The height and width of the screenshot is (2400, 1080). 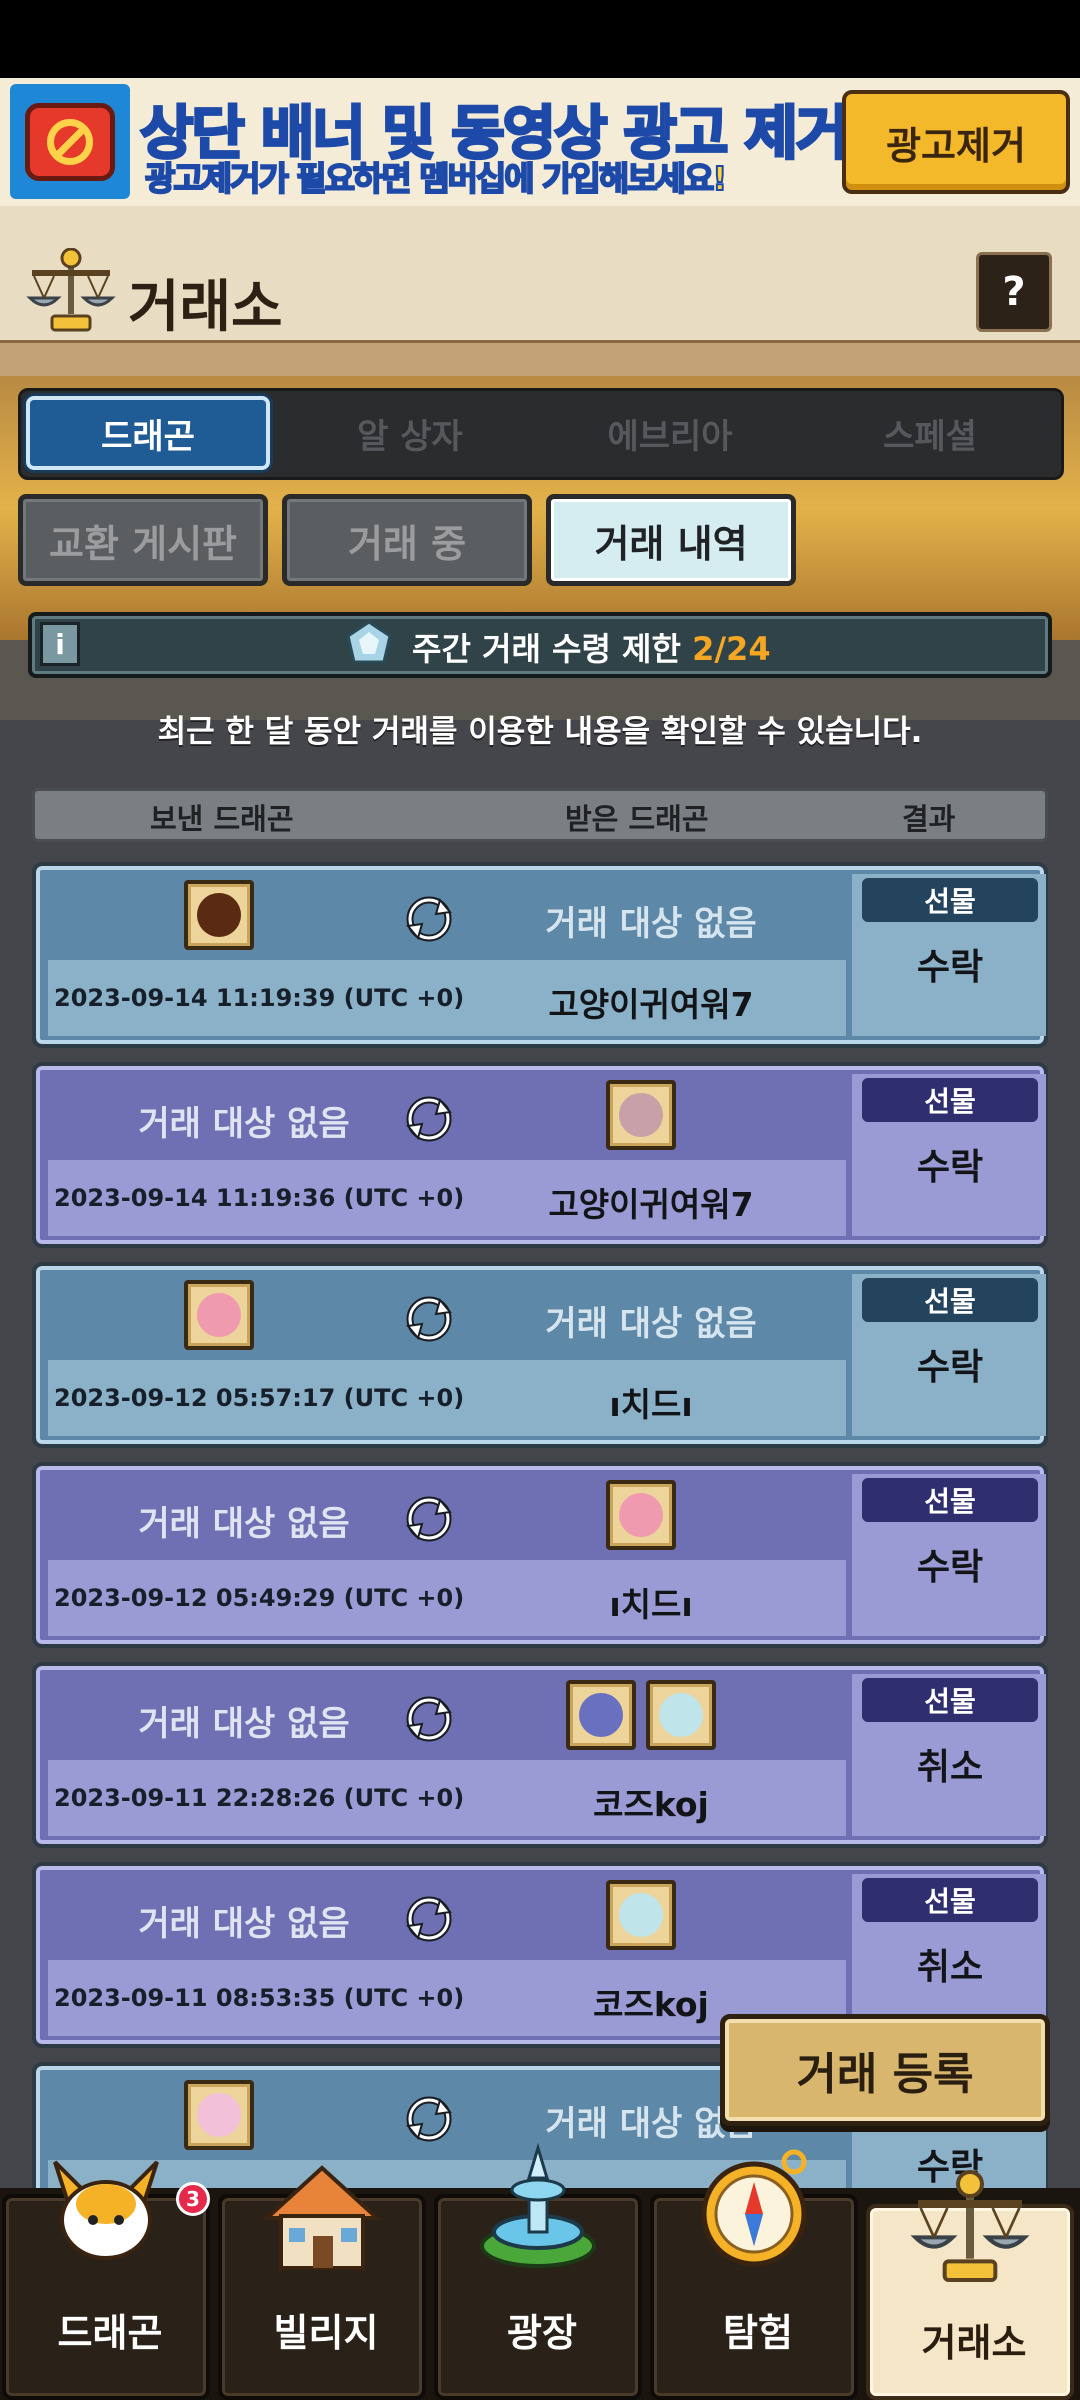 I want to click on nav-plaza-label: 광장, so click(x=542, y=2333).